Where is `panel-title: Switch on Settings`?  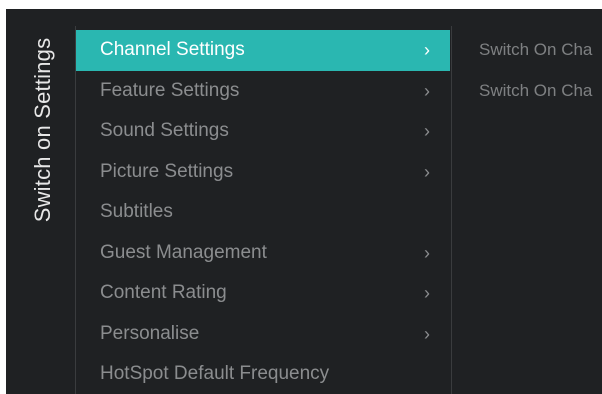 panel-title: Switch on Settings is located at coordinates (42, 130).